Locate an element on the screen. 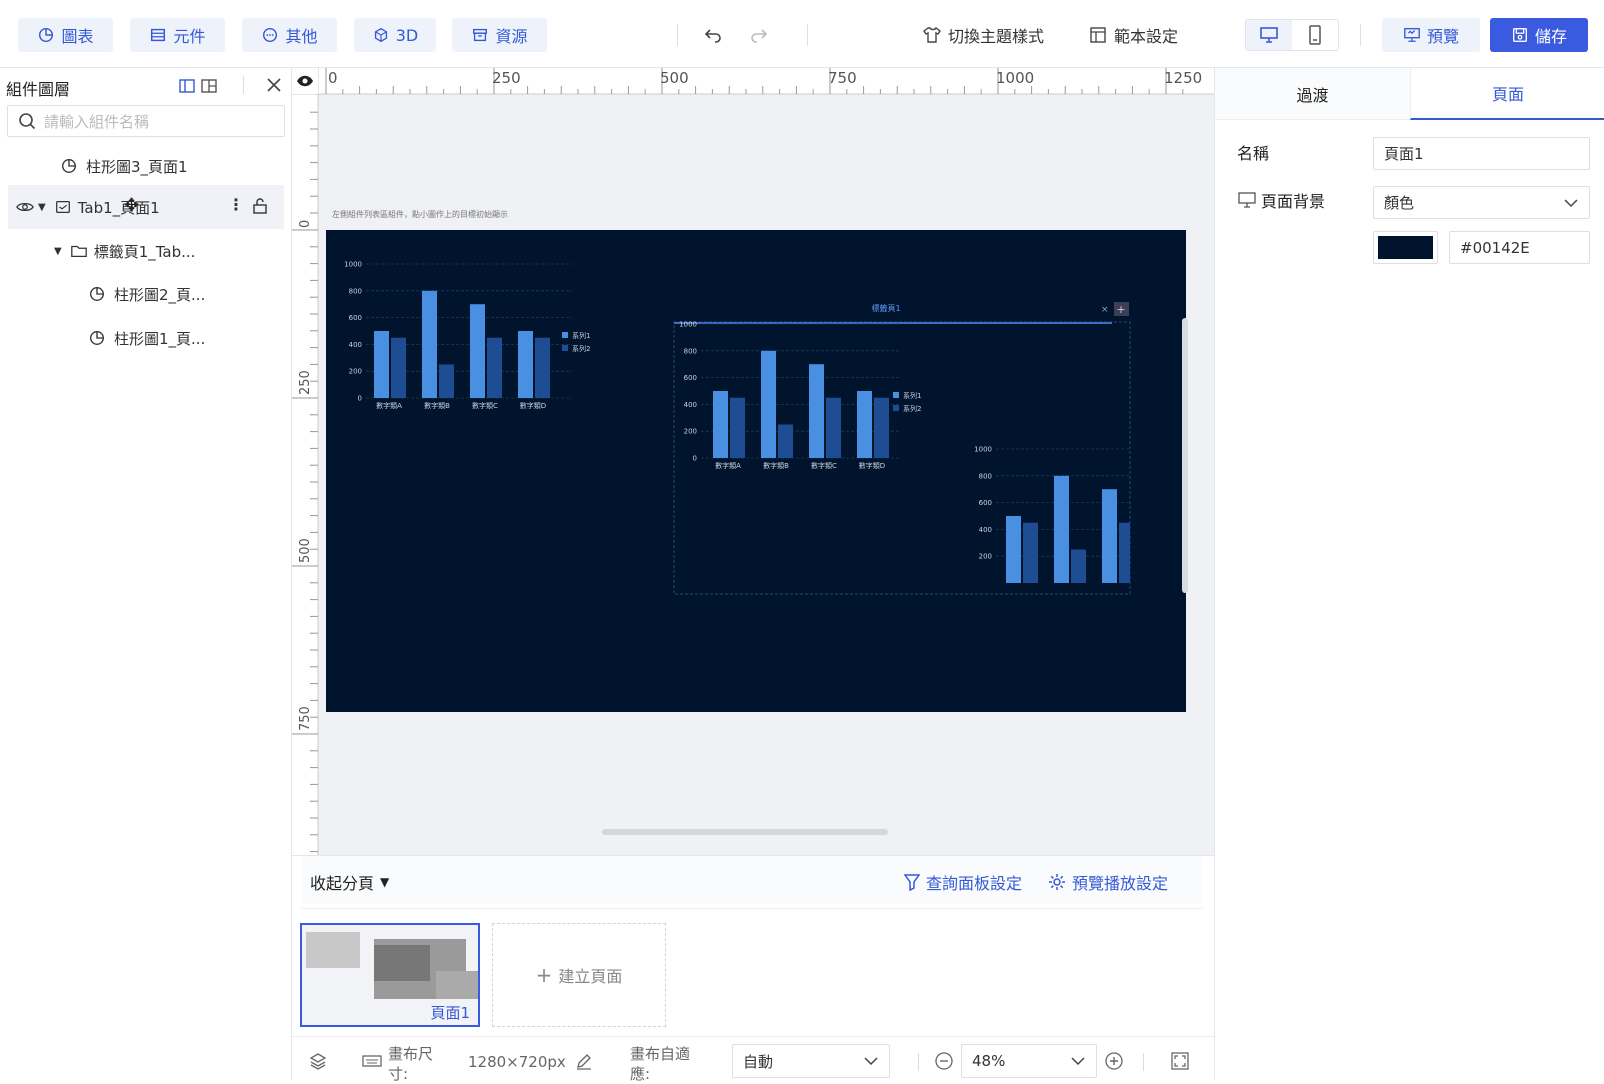 Image resolution: width=1604 pixels, height=1084 pixels. create-page-label: 建立頁面 is located at coordinates (590, 976).